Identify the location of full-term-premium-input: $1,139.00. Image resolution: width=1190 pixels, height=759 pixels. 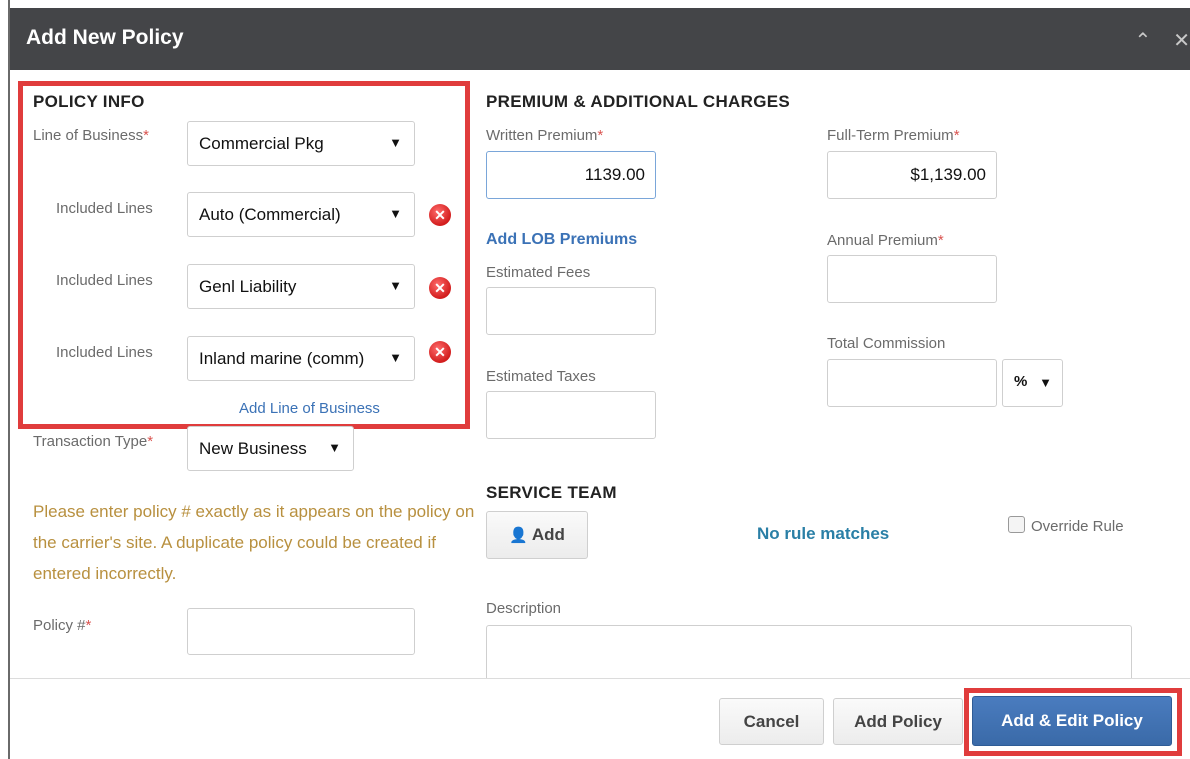
(912, 175).